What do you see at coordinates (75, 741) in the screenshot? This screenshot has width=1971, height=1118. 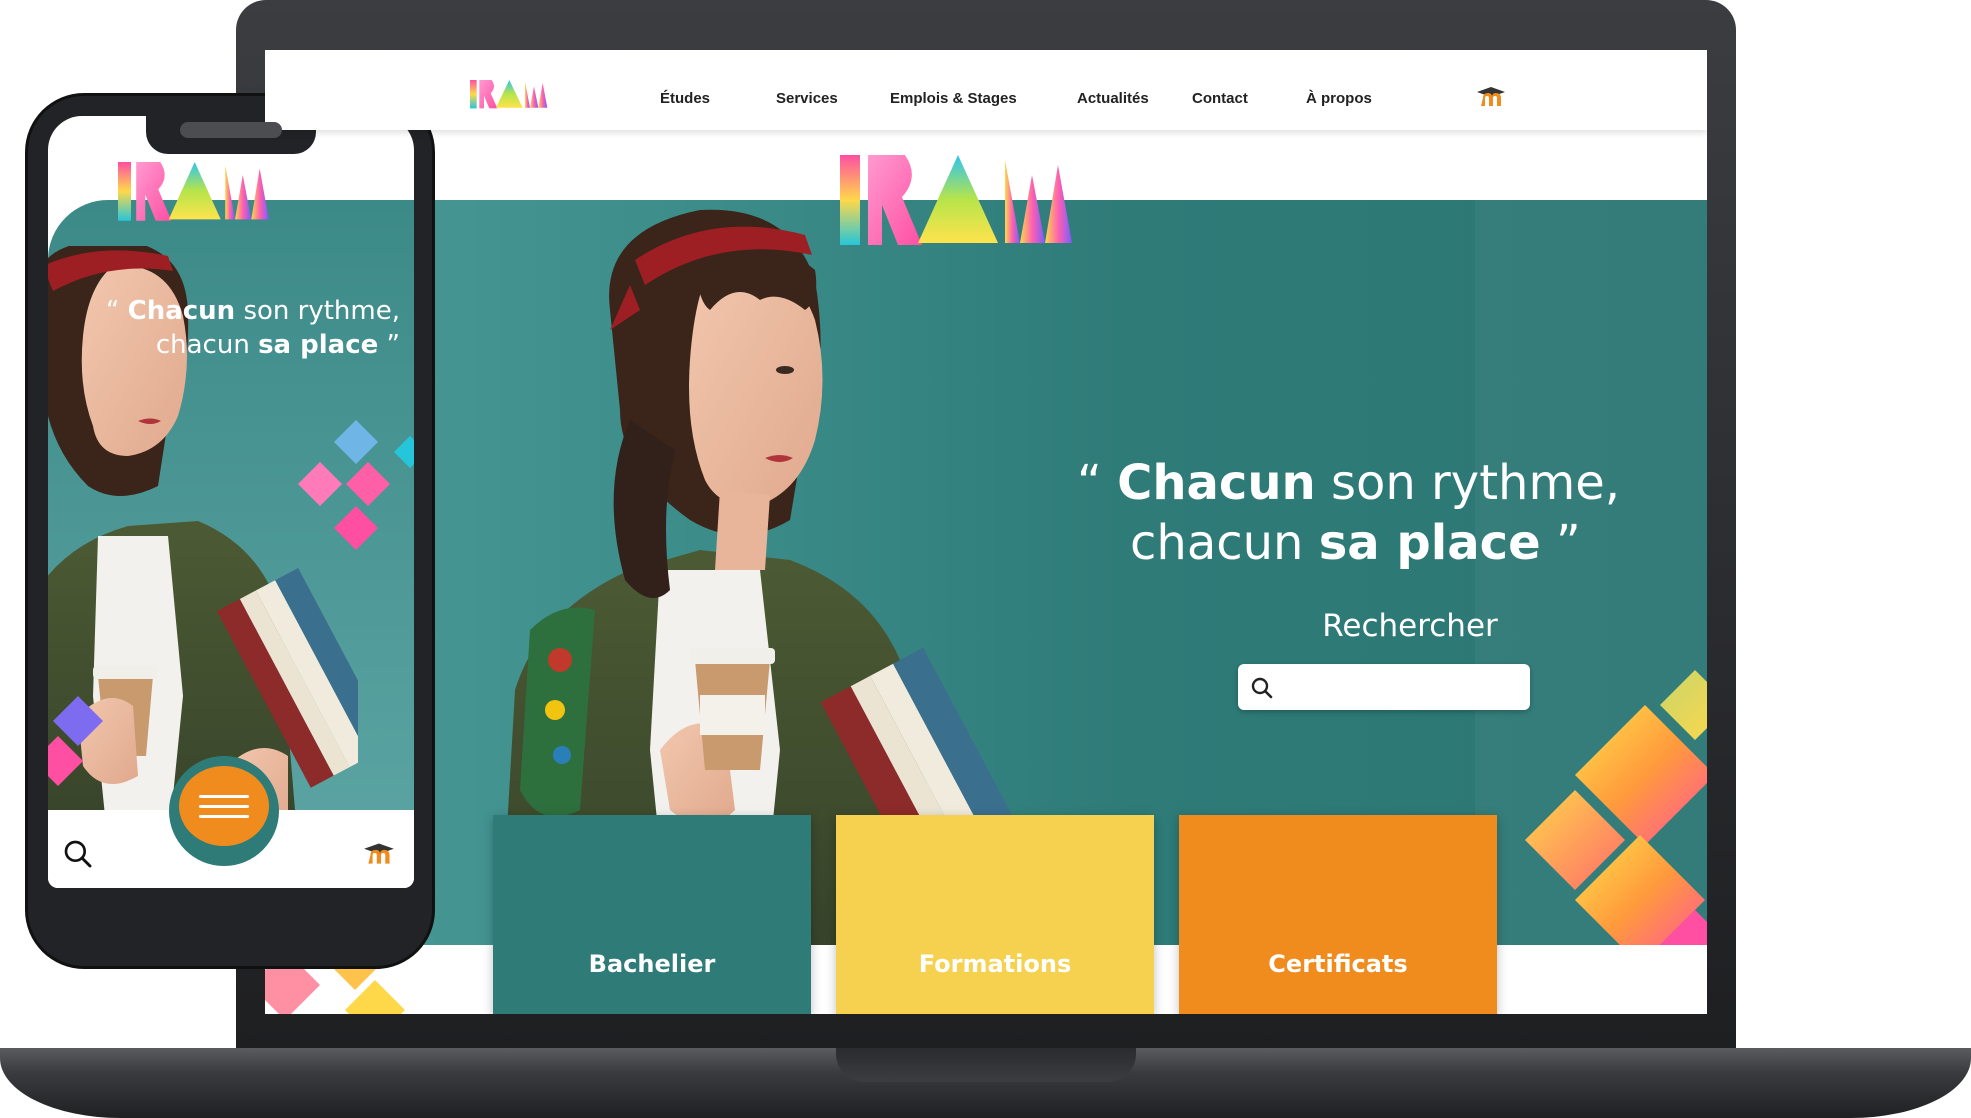 I see `mobile-decorative-diamonds-left` at bounding box center [75, 741].